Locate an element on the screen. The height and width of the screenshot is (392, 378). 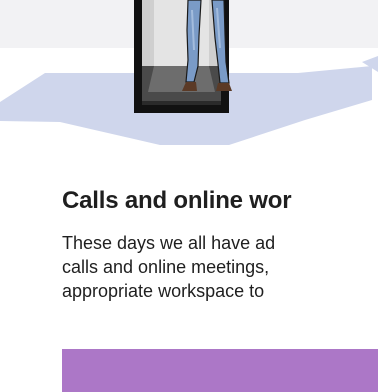
cta-bar is located at coordinates (220, 370).